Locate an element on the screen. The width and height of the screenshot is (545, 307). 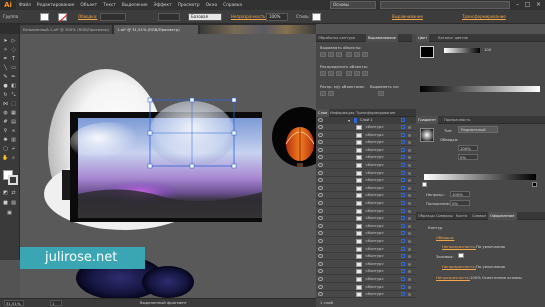
eraser-tool-icon: ◧ is located at coordinates (13, 86).